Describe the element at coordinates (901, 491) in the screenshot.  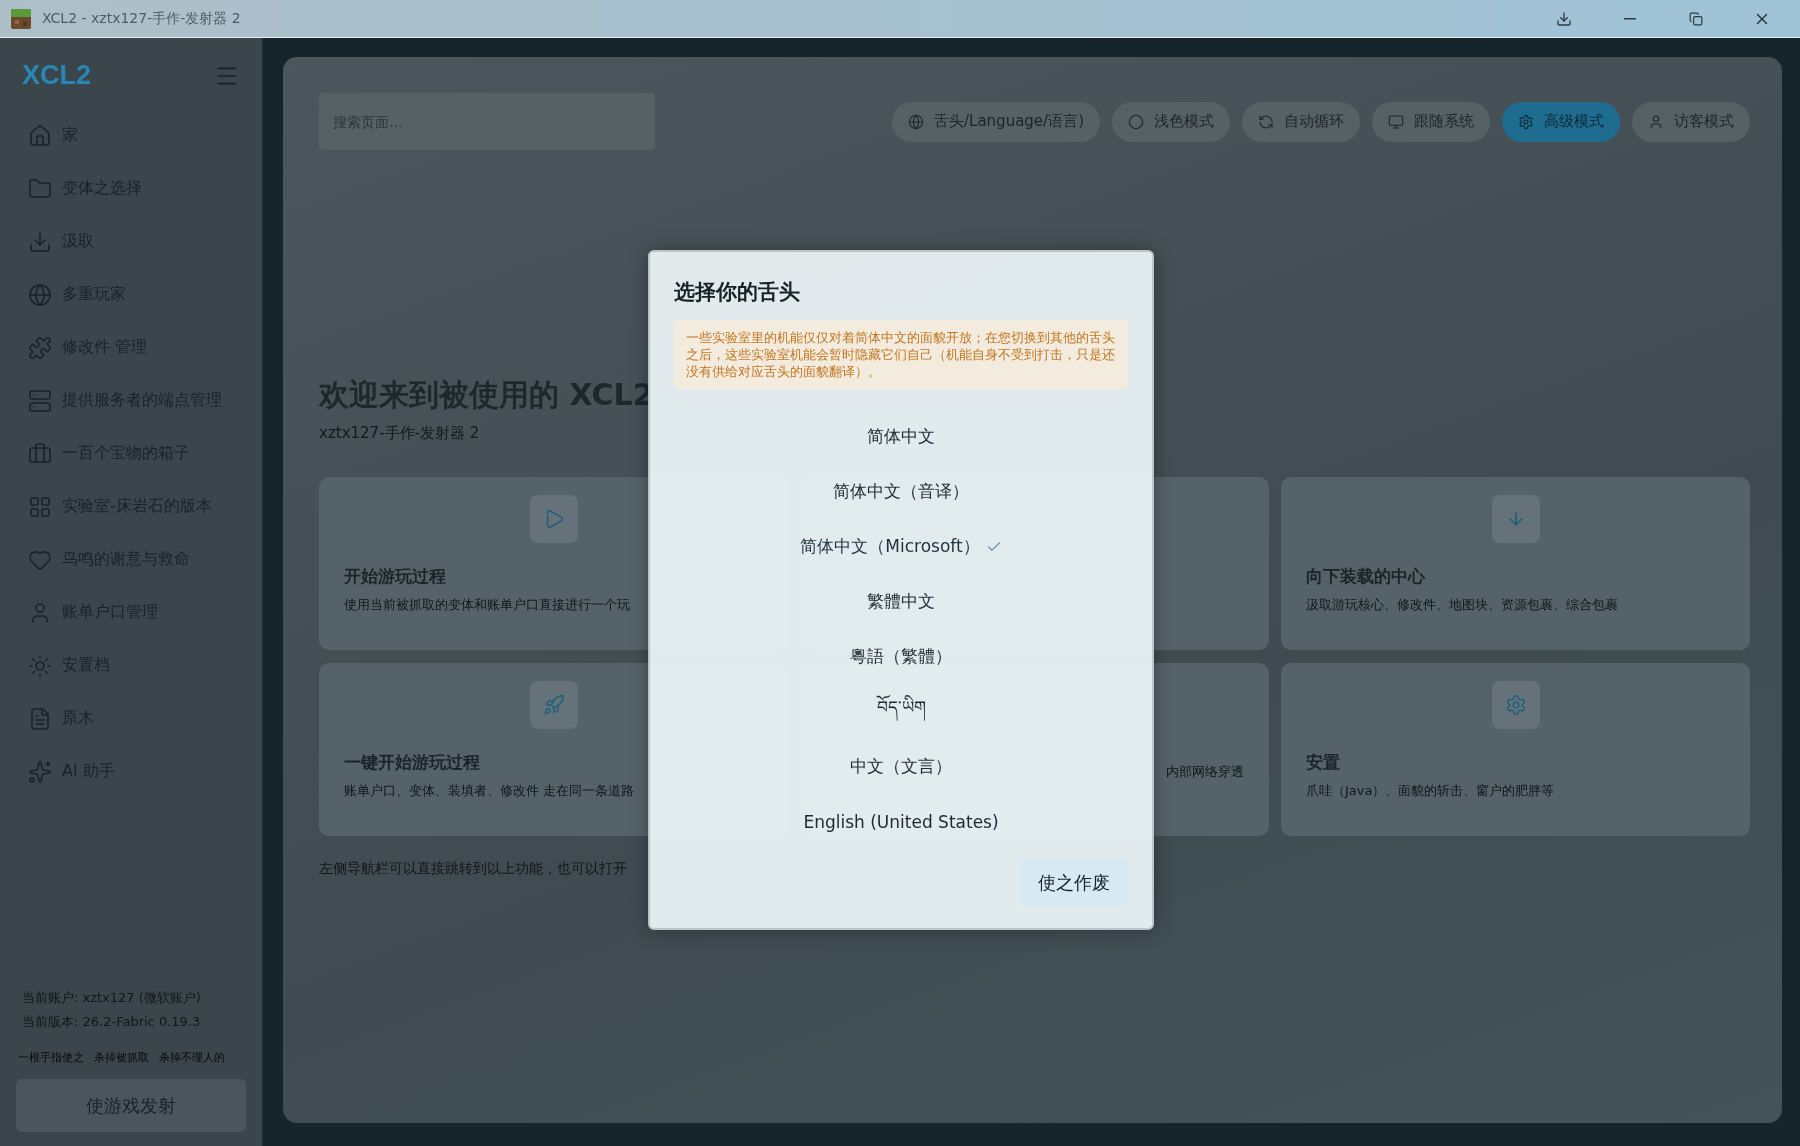
I see `language-option: 简体中文（音译）` at that location.